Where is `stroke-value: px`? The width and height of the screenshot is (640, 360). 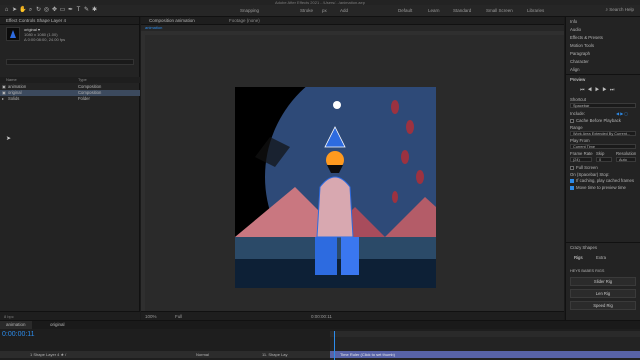
stroke-value: px is located at coordinates (324, 10).